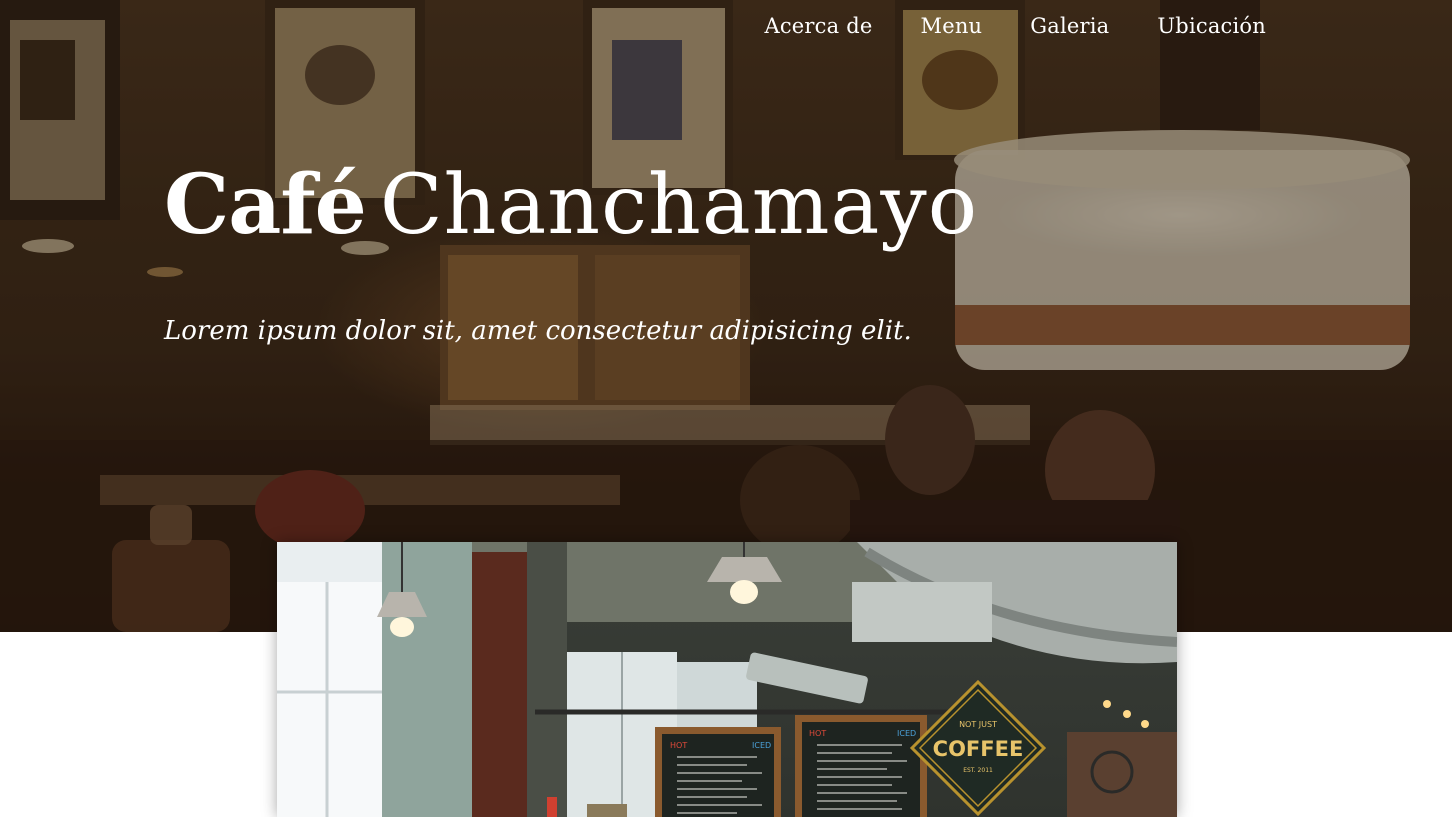  Describe the element at coordinates (1069, 26) in the screenshot. I see `nav-link-galeria: Galeria` at that location.